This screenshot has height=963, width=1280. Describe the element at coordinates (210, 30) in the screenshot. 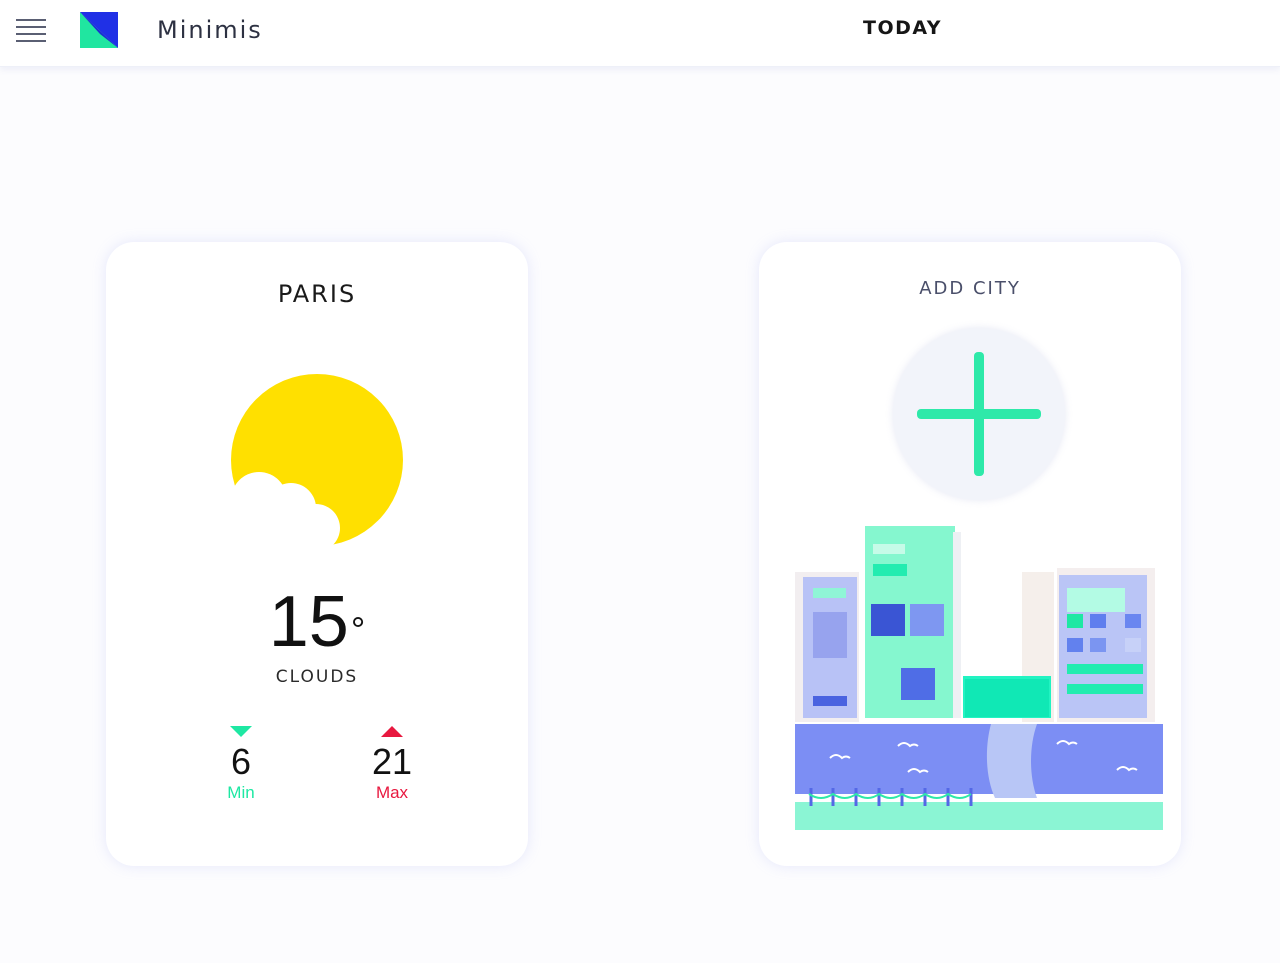

I see `brand-name: Minimis` at that location.